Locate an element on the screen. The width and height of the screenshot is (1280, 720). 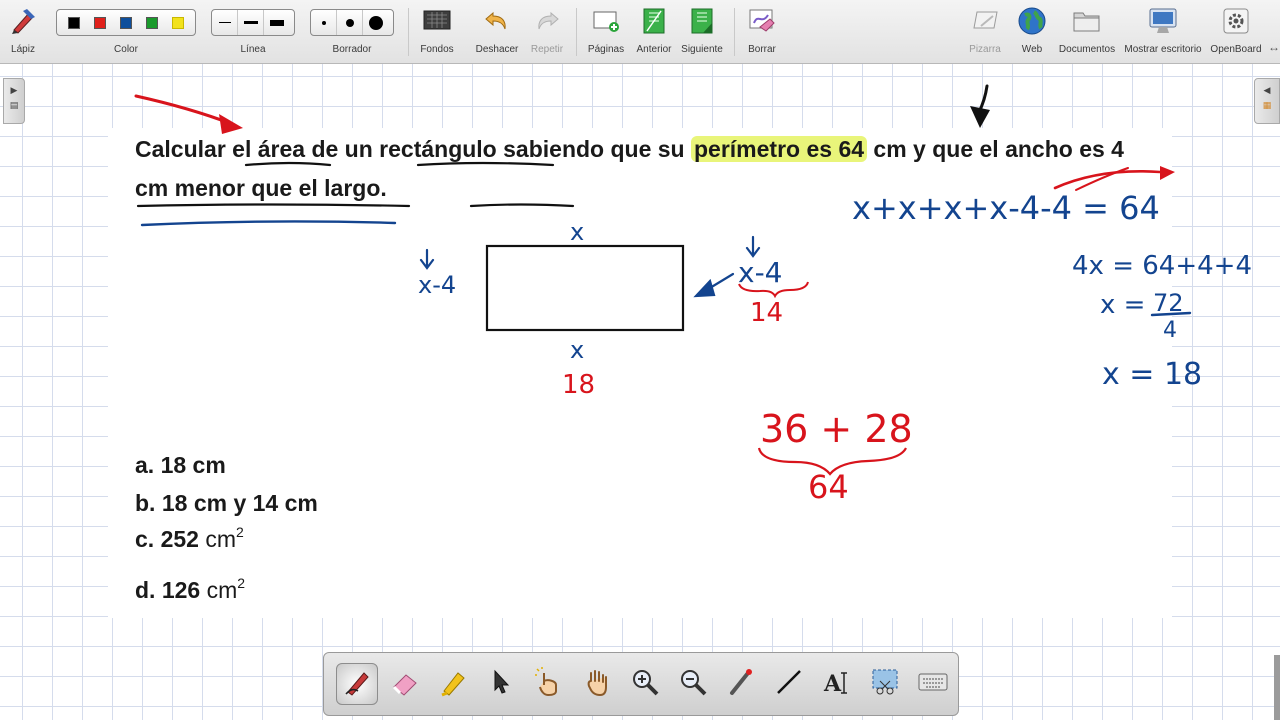
web-button: Web is located at coordinates (1032, 32).